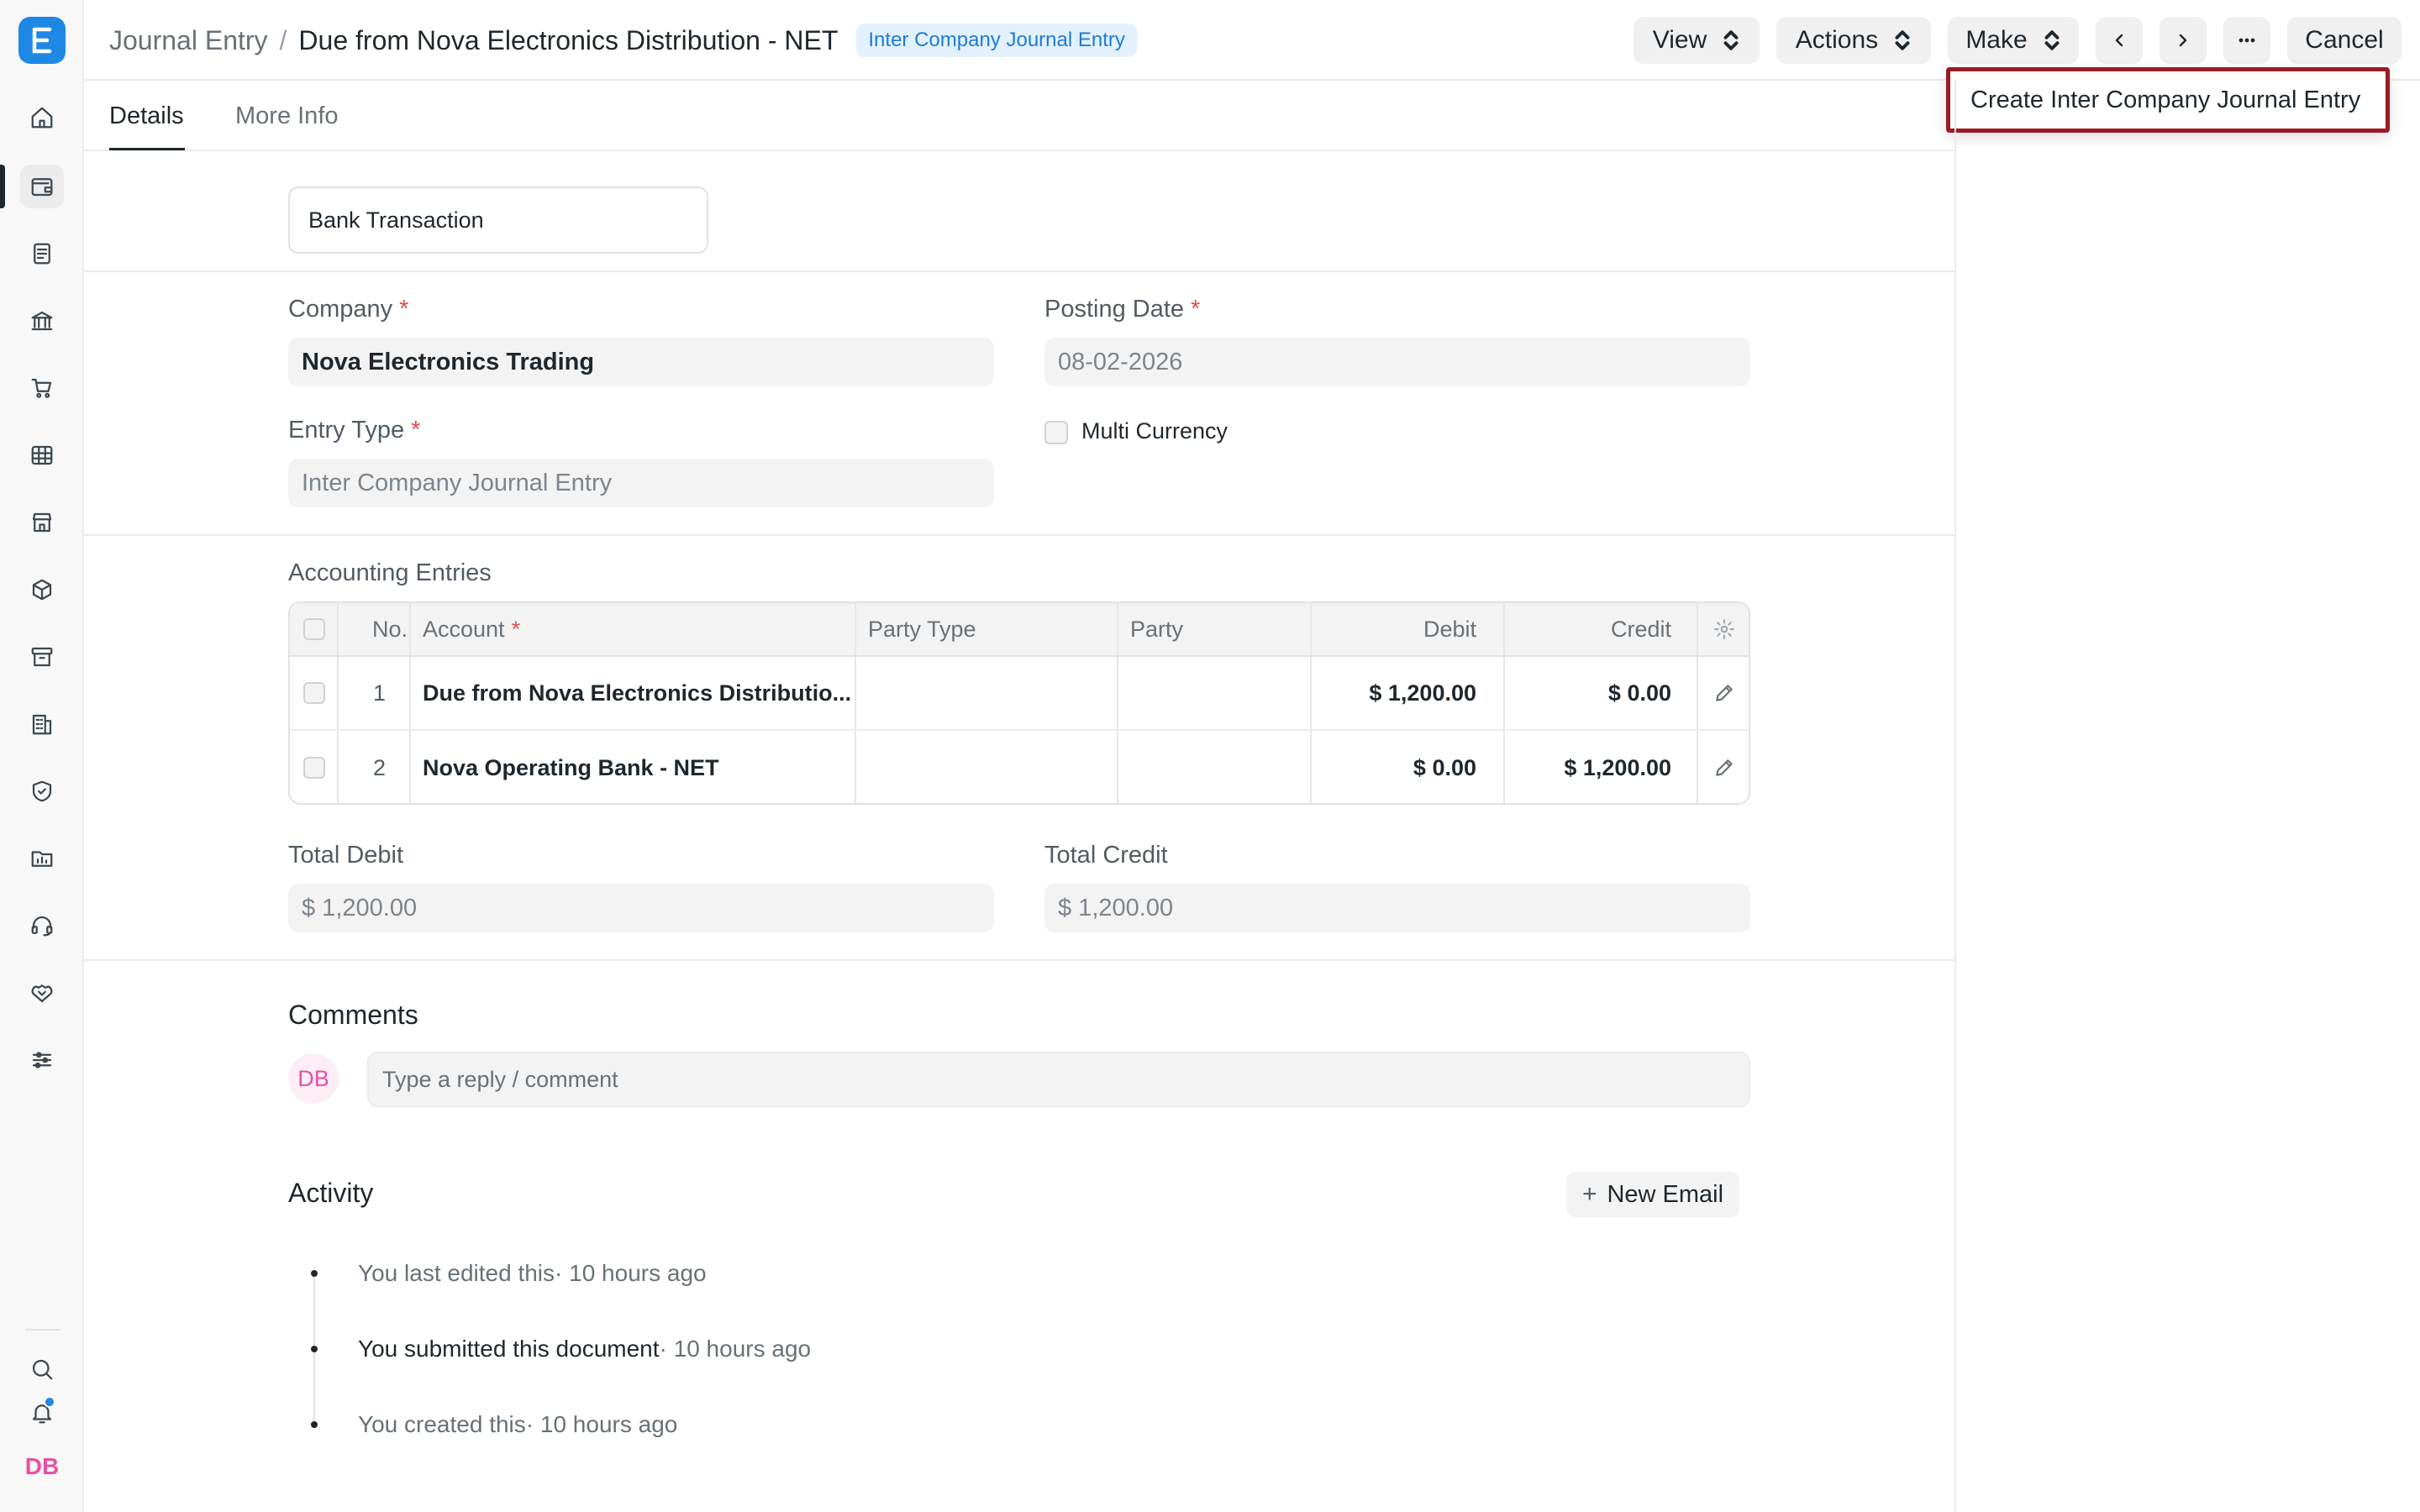 The width and height of the screenshot is (2420, 1512). I want to click on row-credit: $ 0.00, so click(1594, 693).